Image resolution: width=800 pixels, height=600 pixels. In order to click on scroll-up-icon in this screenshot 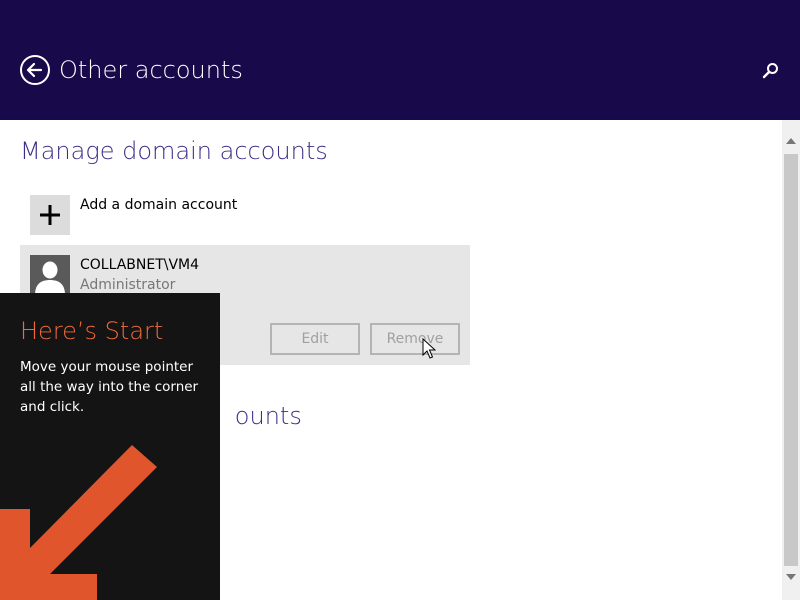, I will do `click(791, 141)`.